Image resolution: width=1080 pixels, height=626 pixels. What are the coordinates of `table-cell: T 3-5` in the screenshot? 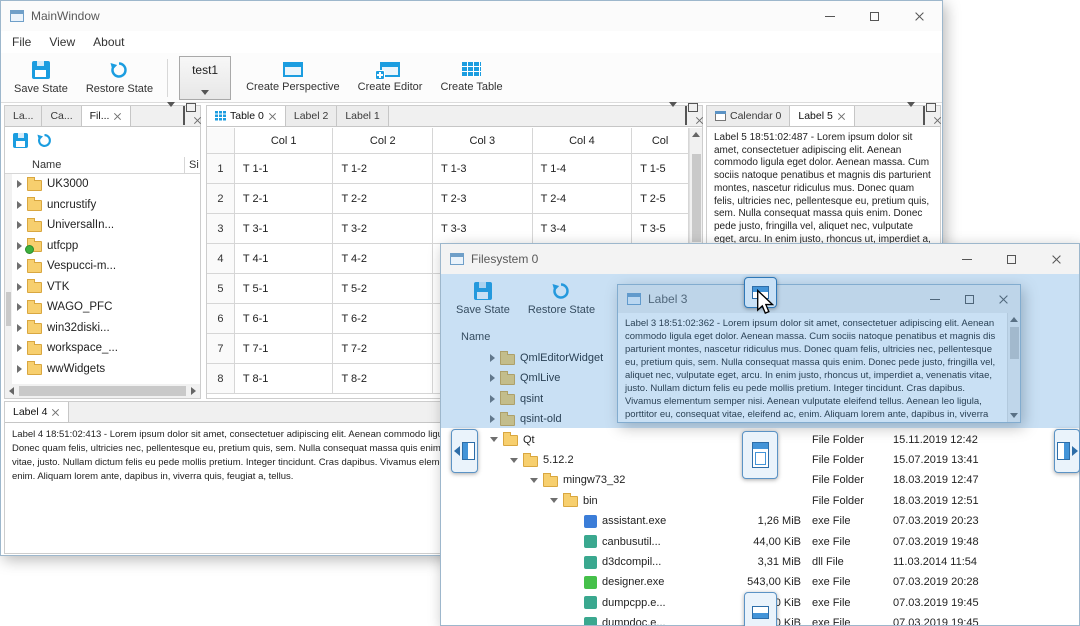 It's located at (660, 229).